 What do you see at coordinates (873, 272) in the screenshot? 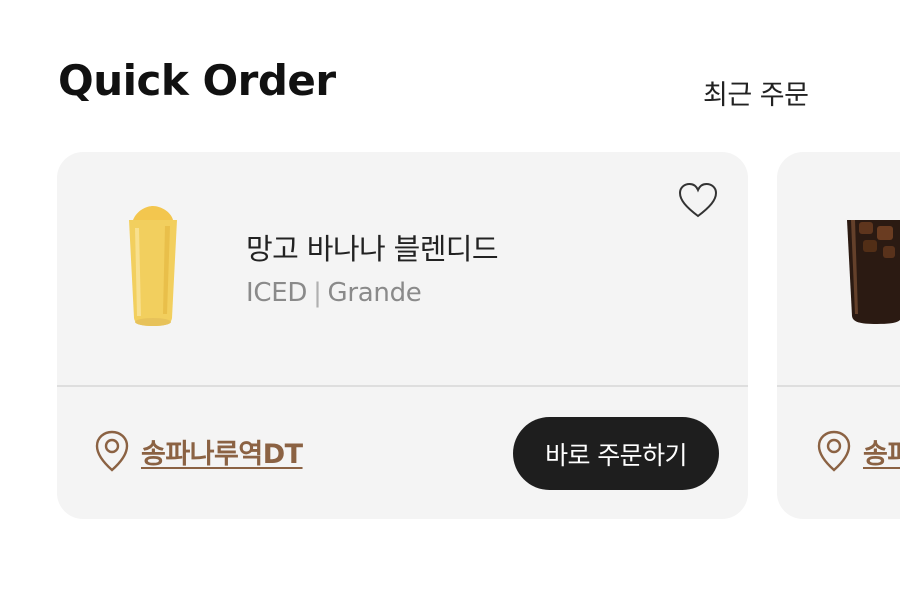
I see `iced-coffee-icon` at bounding box center [873, 272].